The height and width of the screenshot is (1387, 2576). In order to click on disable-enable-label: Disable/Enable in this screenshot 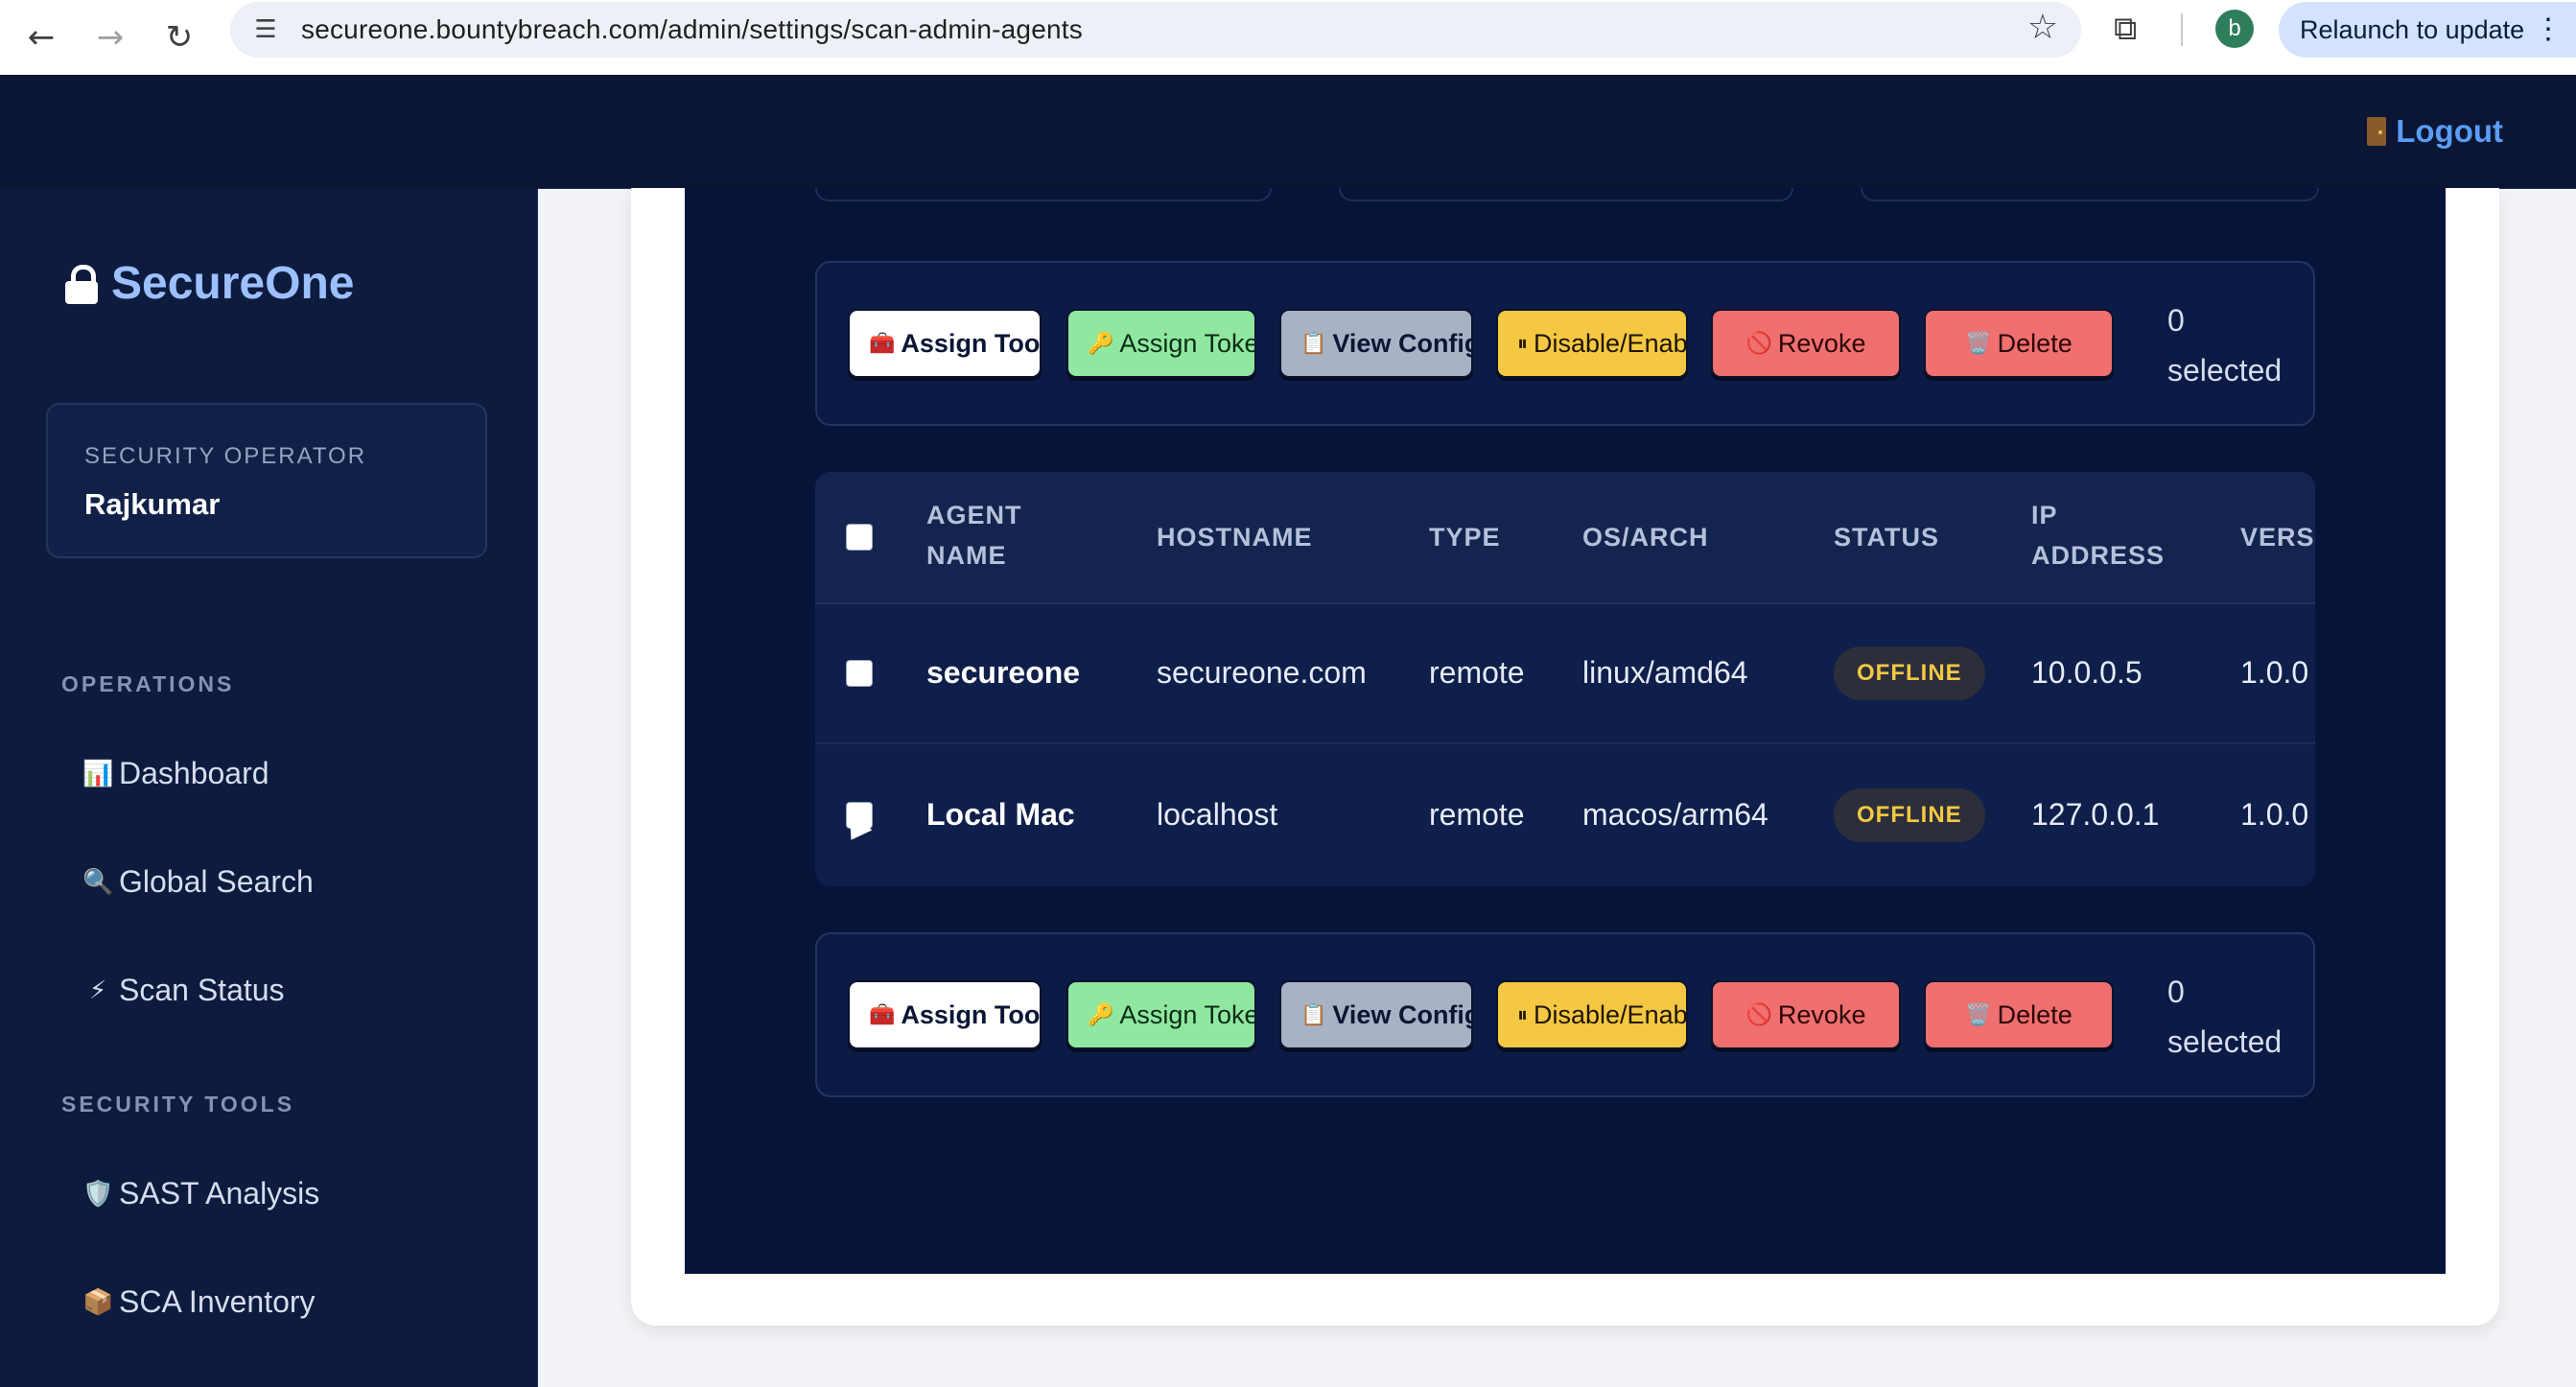, I will do `click(1611, 343)`.